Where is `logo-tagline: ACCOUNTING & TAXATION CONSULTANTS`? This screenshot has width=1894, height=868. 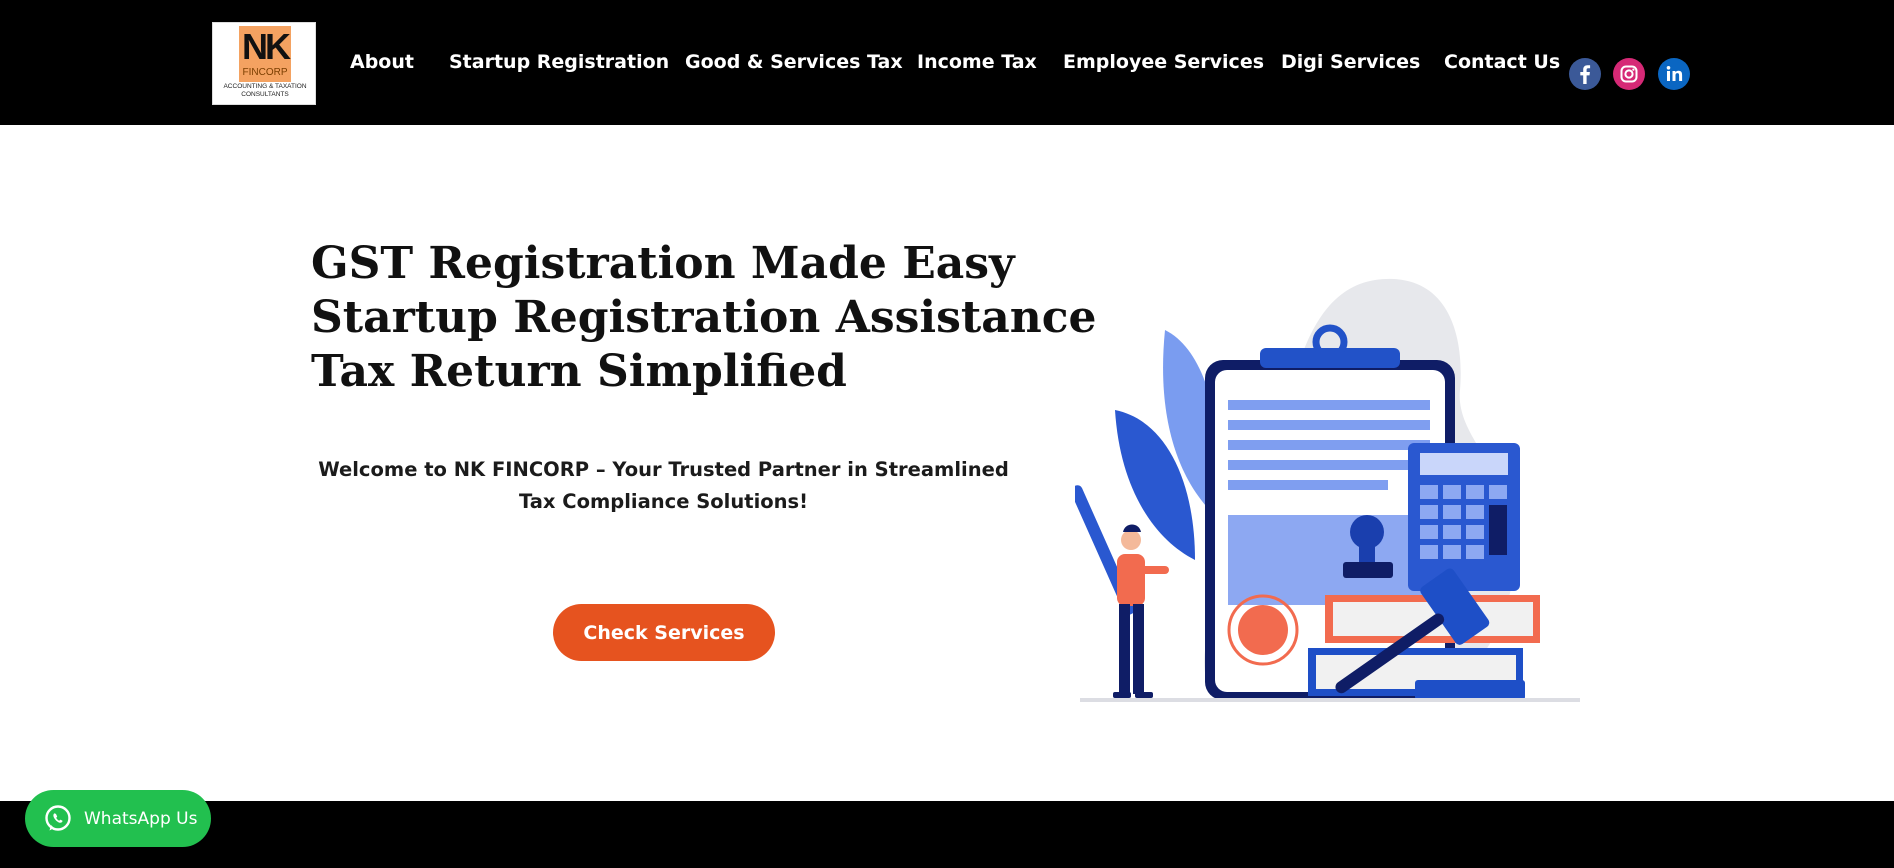
logo-tagline: ACCOUNTING & TAXATION CONSULTANTS is located at coordinates (265, 90).